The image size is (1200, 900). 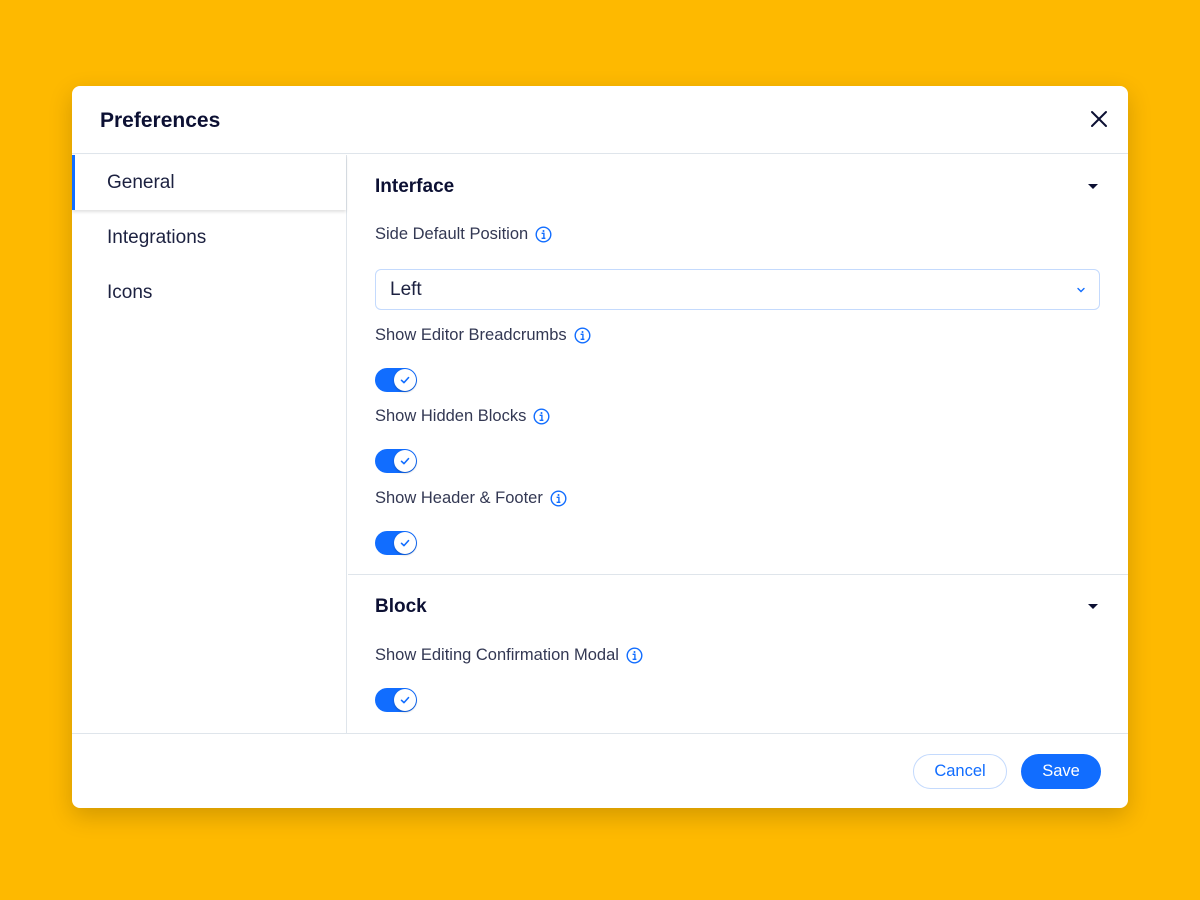 What do you see at coordinates (157, 237) in the screenshot?
I see `sidebar-item-label: Integrations` at bounding box center [157, 237].